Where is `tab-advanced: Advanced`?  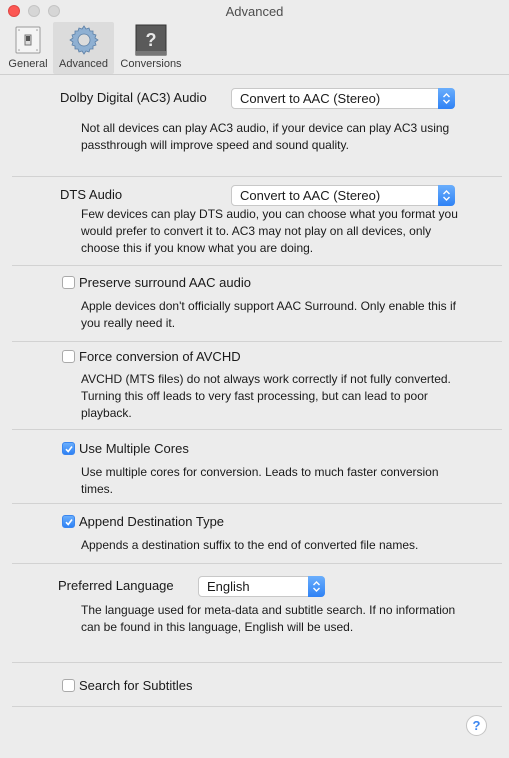
tab-advanced: Advanced is located at coordinates (83, 48).